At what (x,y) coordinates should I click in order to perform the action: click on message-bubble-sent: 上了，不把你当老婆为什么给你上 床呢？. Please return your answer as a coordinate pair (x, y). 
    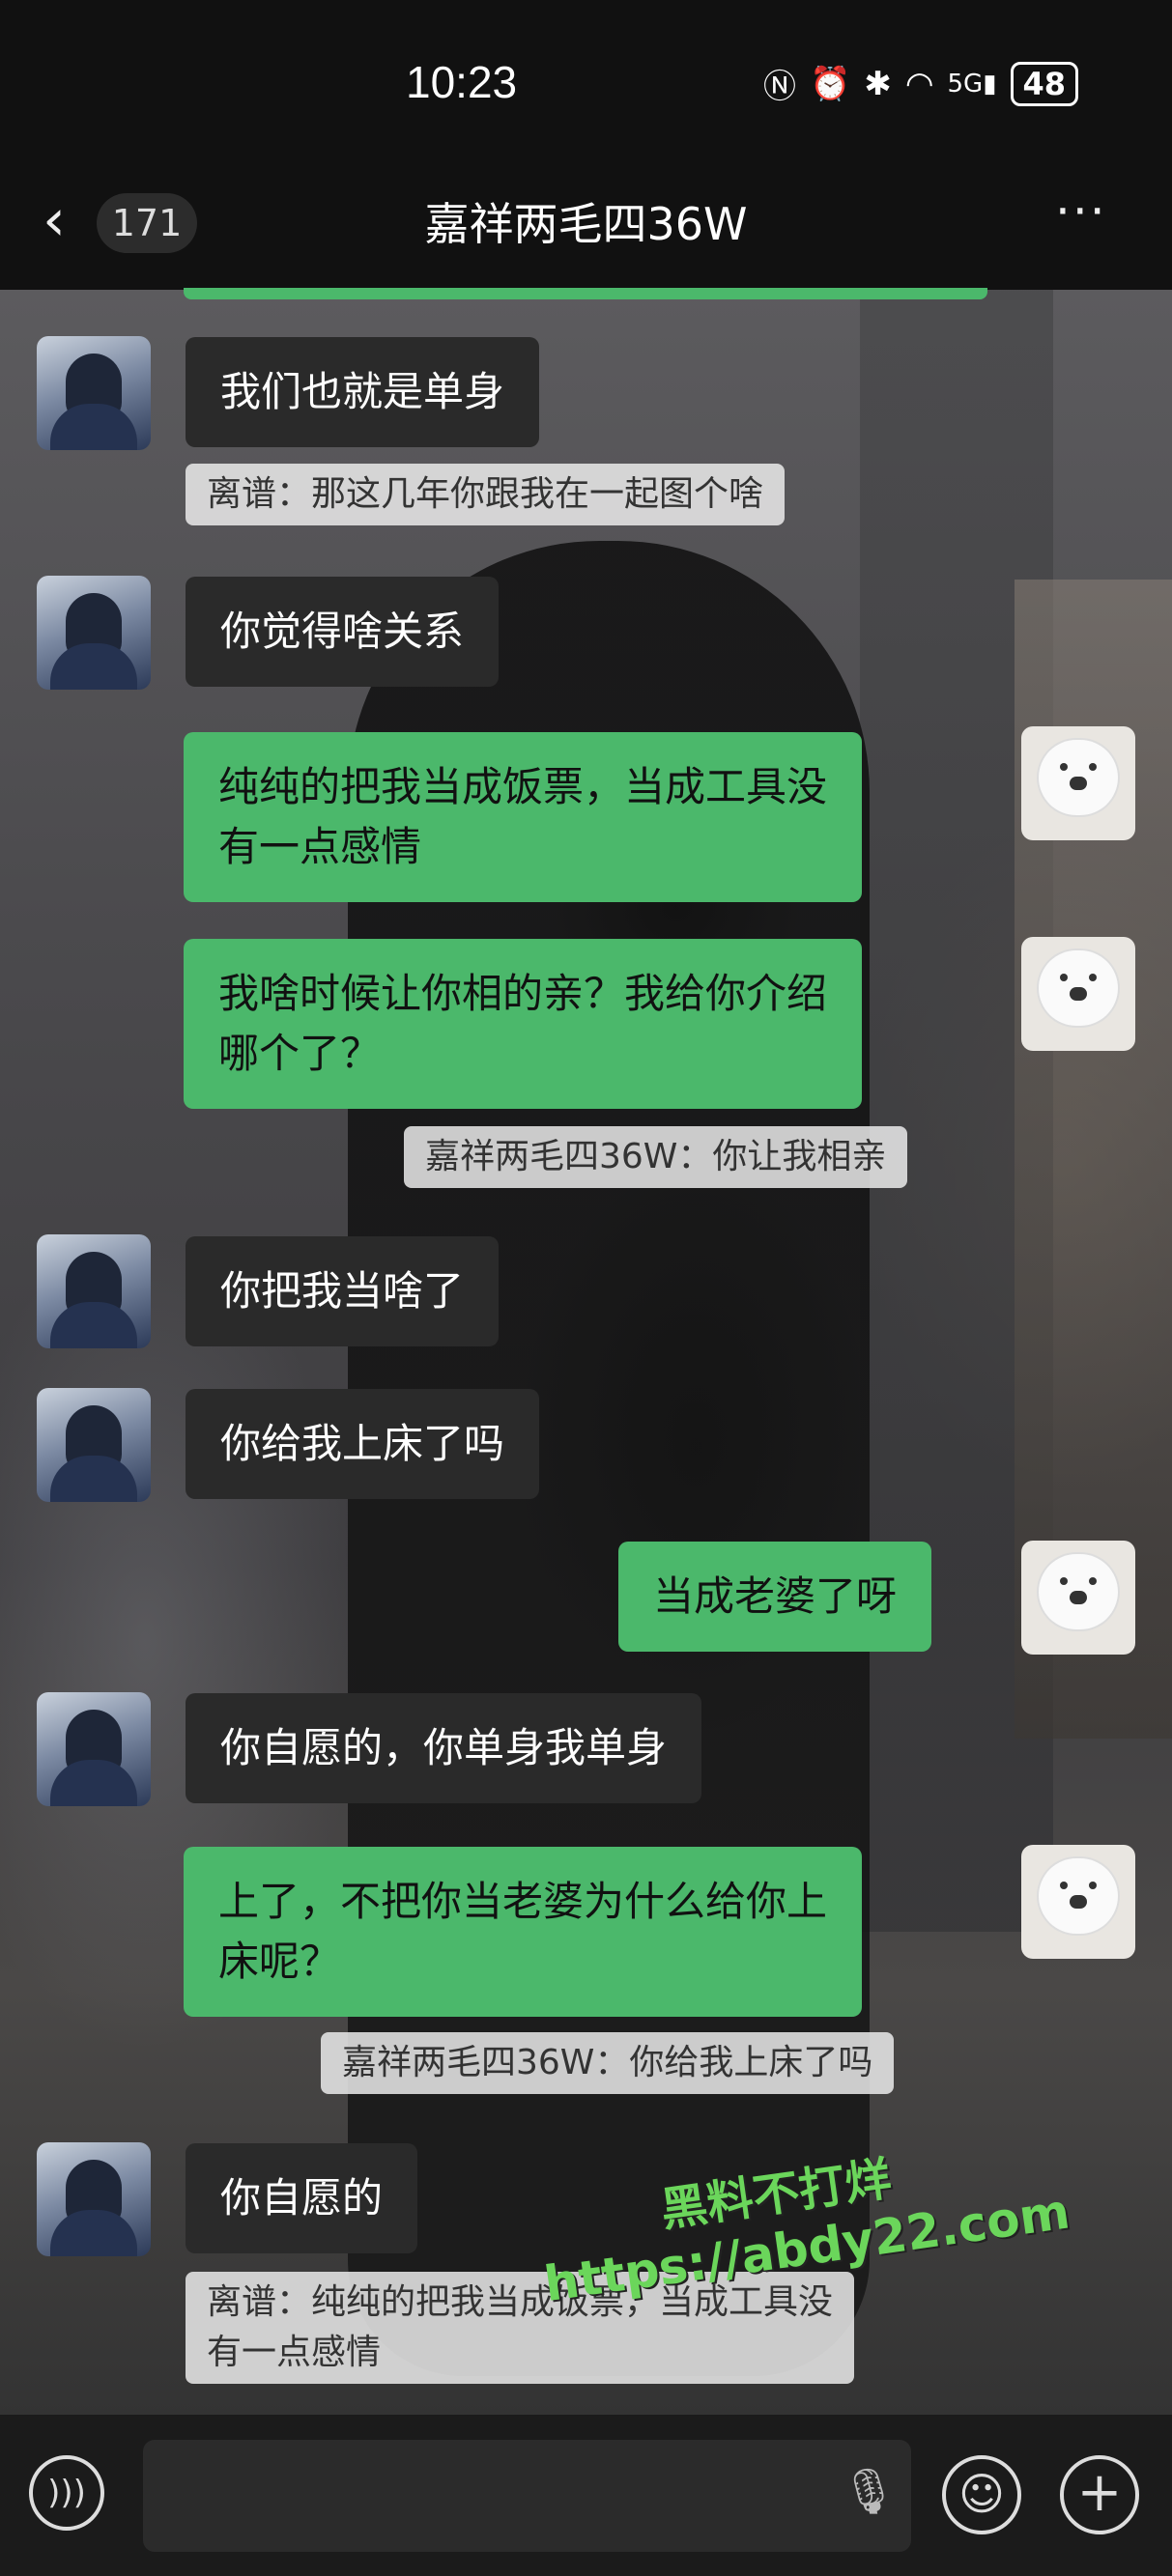
    Looking at the image, I should click on (523, 1932).